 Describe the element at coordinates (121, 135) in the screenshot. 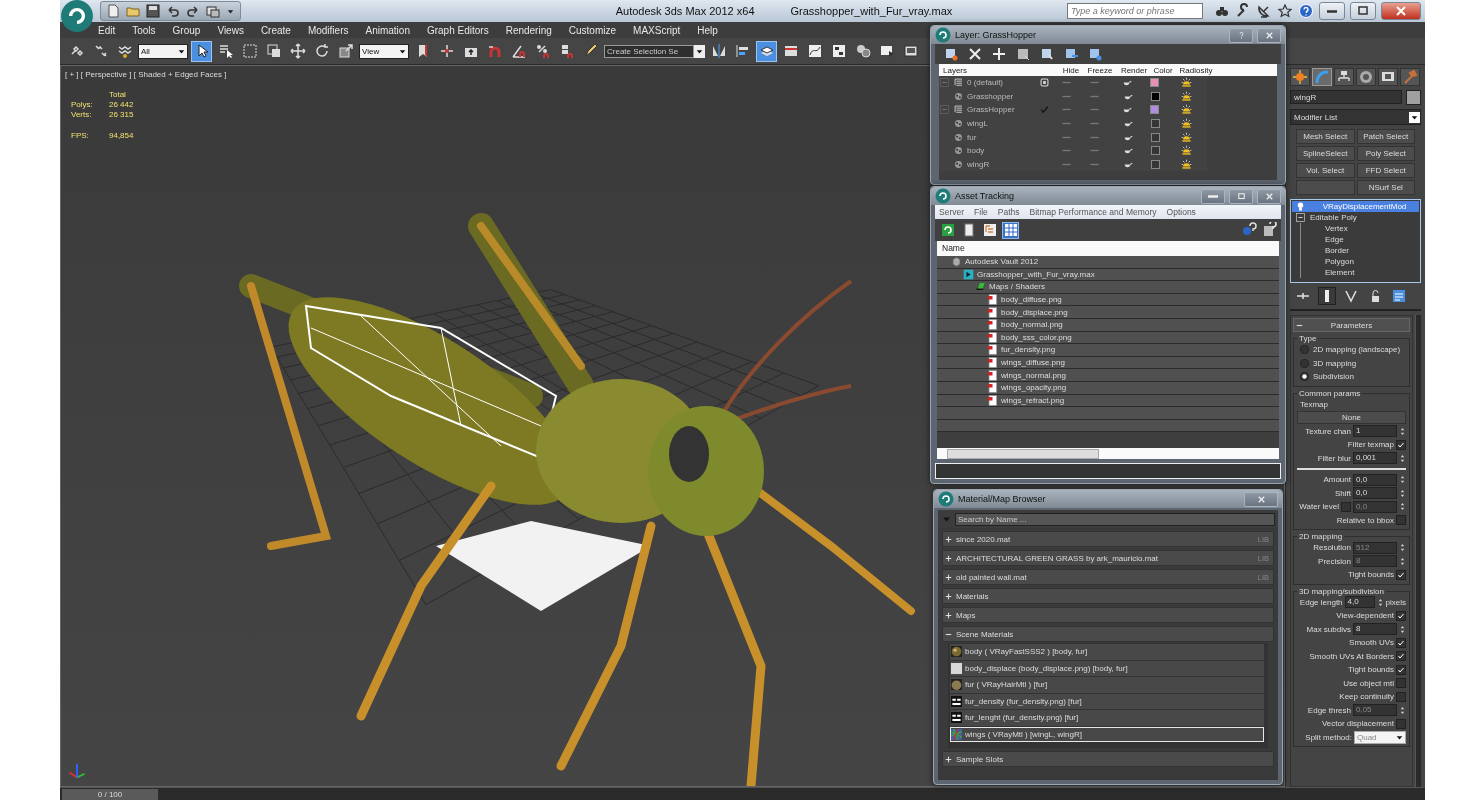

I see `stat-value: 94,854` at that location.